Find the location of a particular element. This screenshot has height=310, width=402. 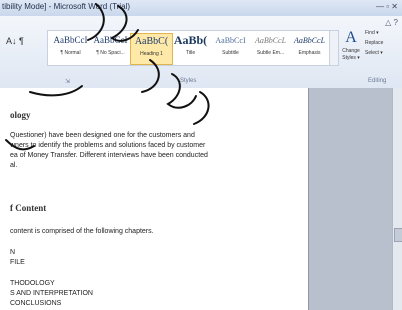

window-title: tibility Mode] - Microsoft Word (Trial) is located at coordinates (66, 6).